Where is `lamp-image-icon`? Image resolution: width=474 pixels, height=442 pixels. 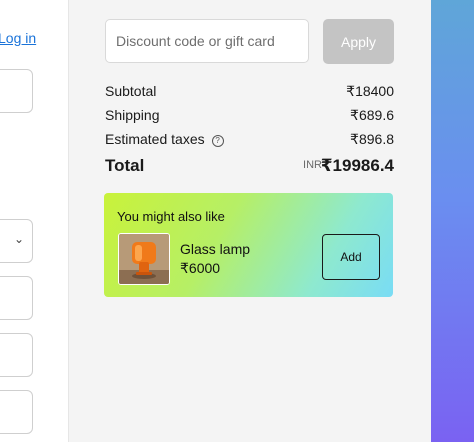 lamp-image-icon is located at coordinates (144, 259).